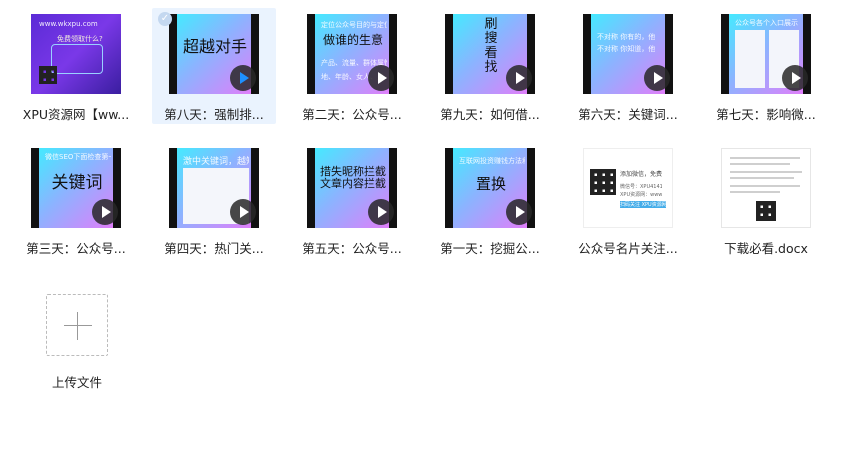  Describe the element at coordinates (80, 39) in the screenshot. I see `thumb-text: 免费领取什么?` at that location.